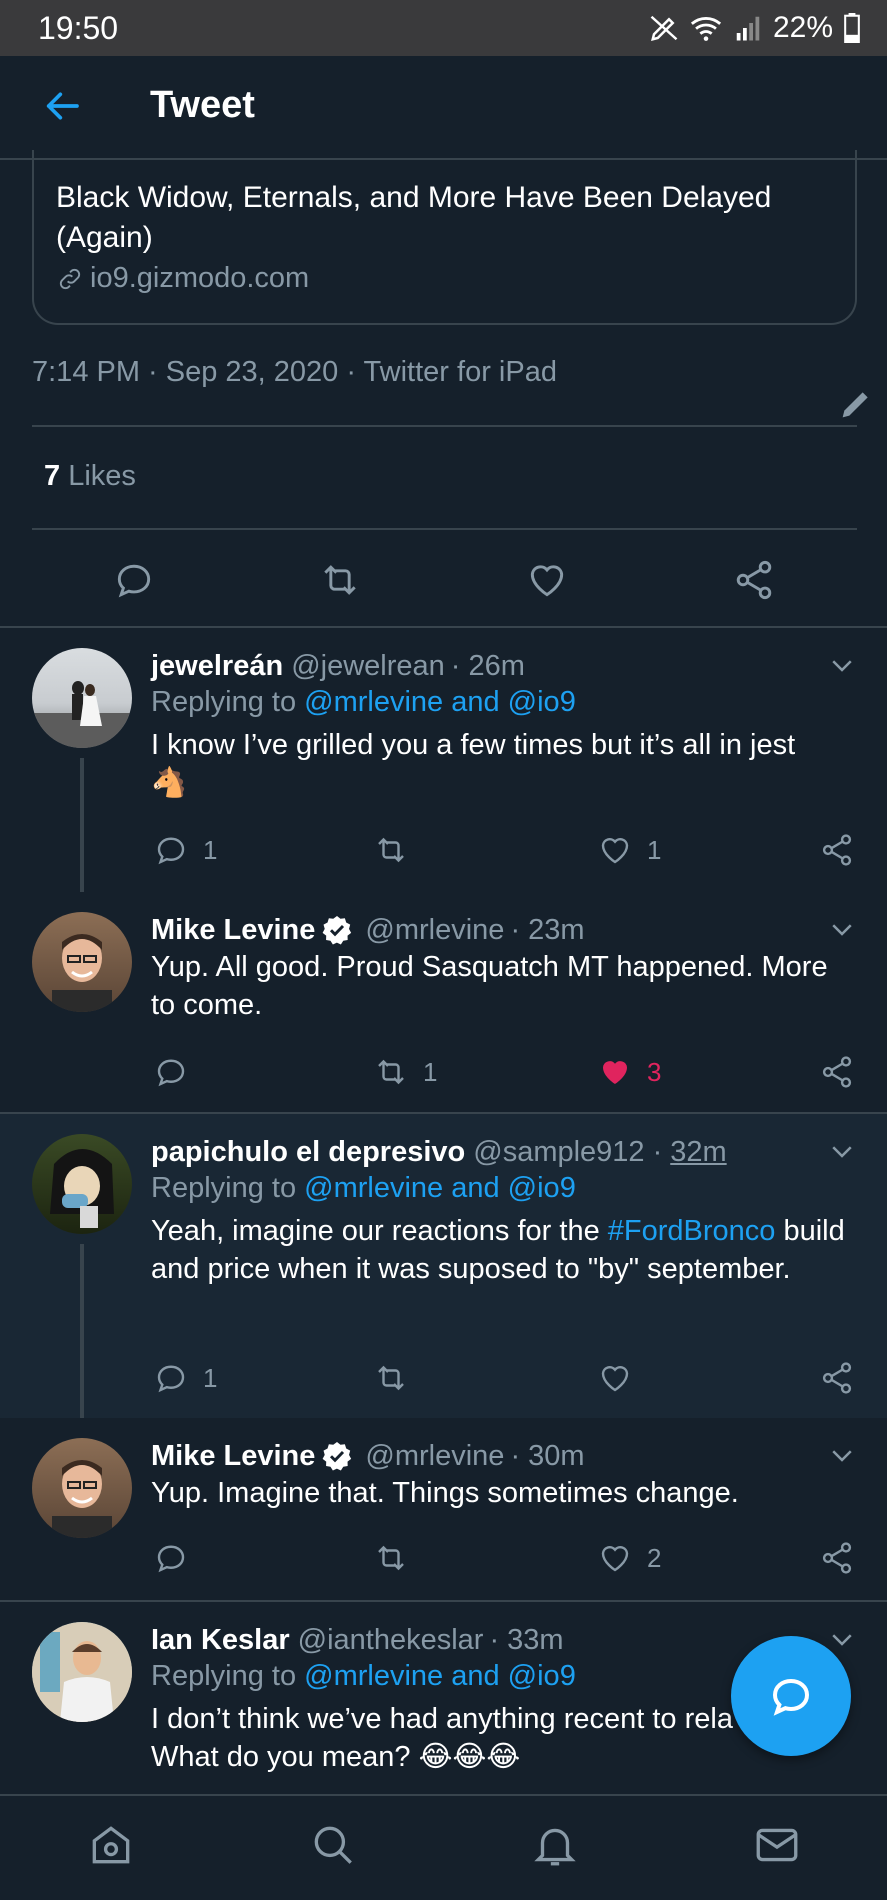 The image size is (887, 1900). What do you see at coordinates (217, 666) in the screenshot?
I see `author-name: jewelreán` at bounding box center [217, 666].